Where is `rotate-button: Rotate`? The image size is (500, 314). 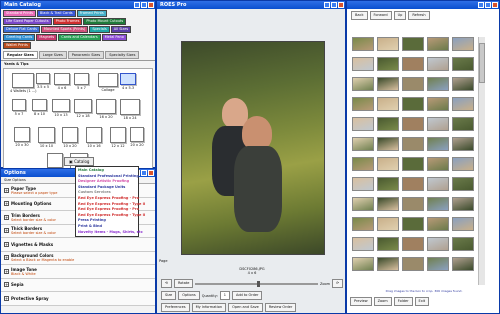
rotate-button: Rotate is located at coordinates (183, 283).